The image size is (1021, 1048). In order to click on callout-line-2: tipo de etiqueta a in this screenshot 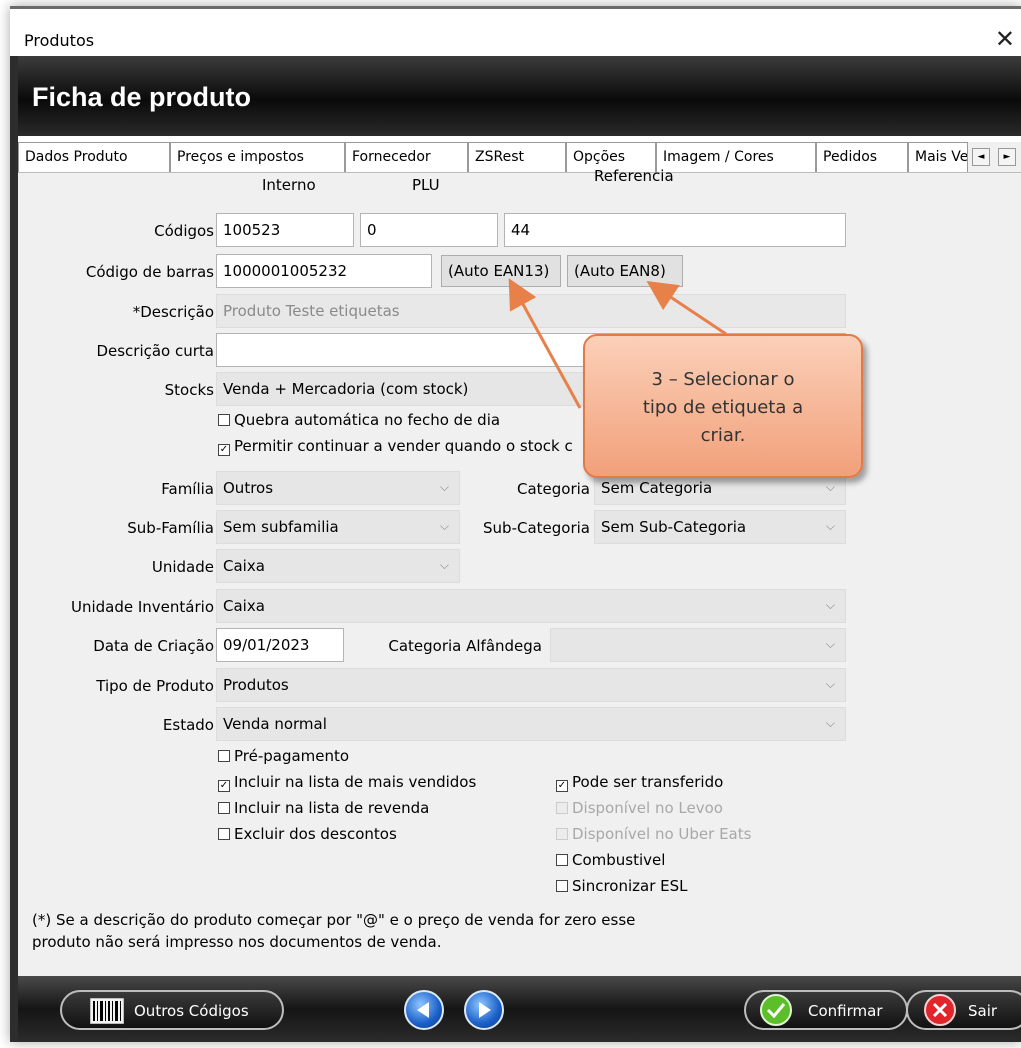, I will do `click(723, 407)`.